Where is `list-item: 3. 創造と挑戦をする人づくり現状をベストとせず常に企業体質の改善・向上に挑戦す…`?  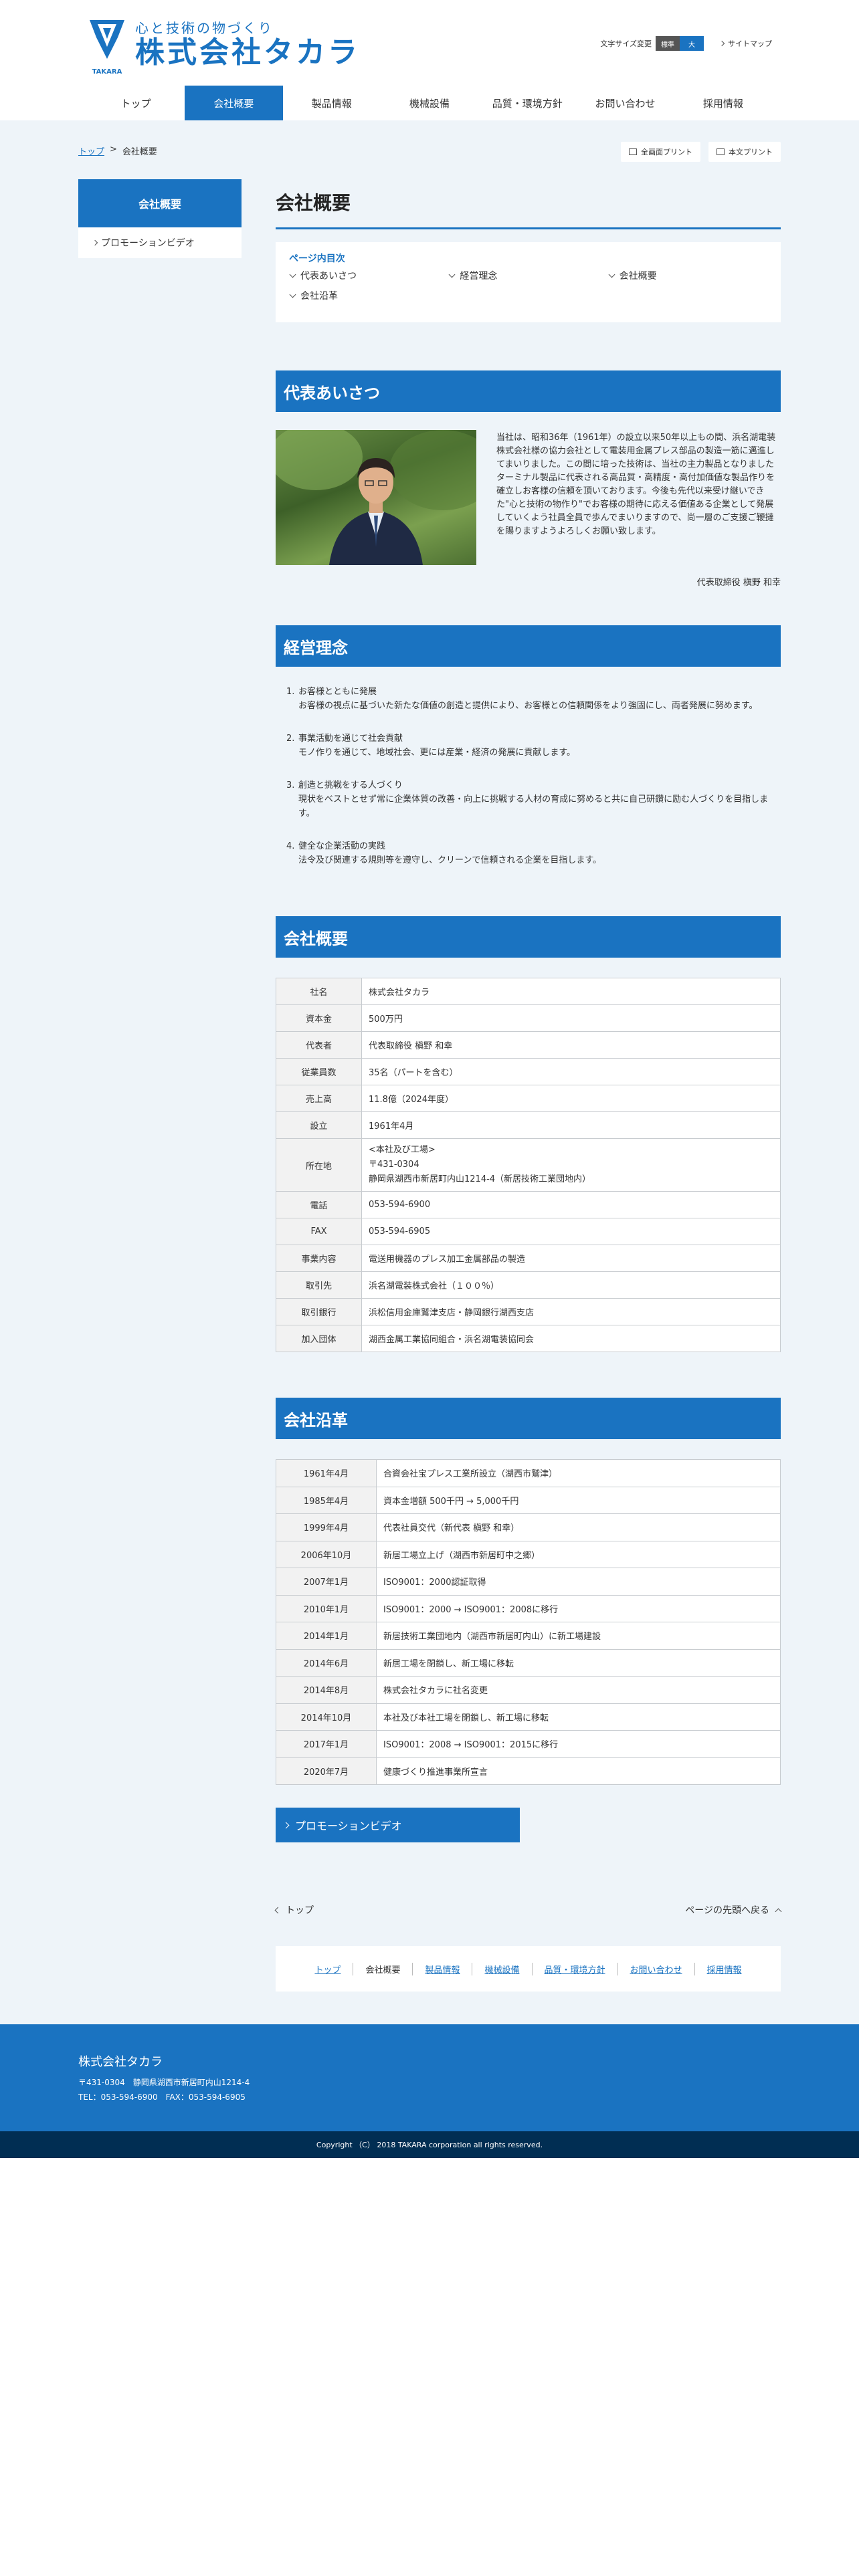 list-item: 3. 創造と挑戦をする人づくり現状をベストとせず常に企業体質の改善・向上に挑戦す… is located at coordinates (533, 799).